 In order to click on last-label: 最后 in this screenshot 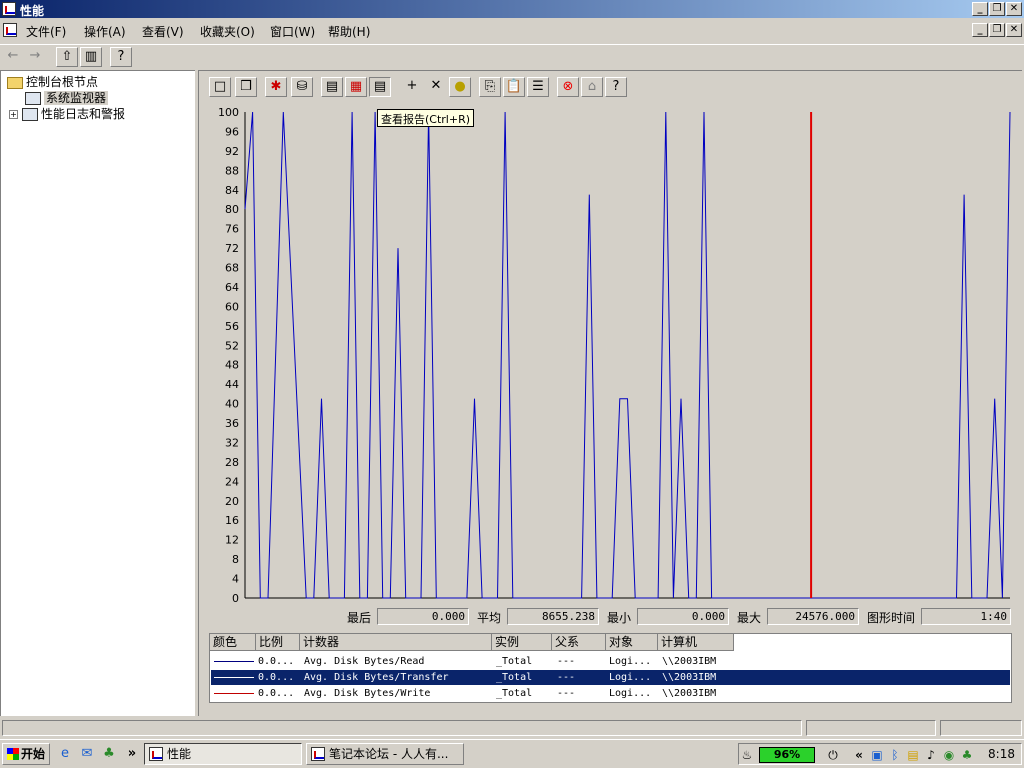, I will do `click(359, 618)`.